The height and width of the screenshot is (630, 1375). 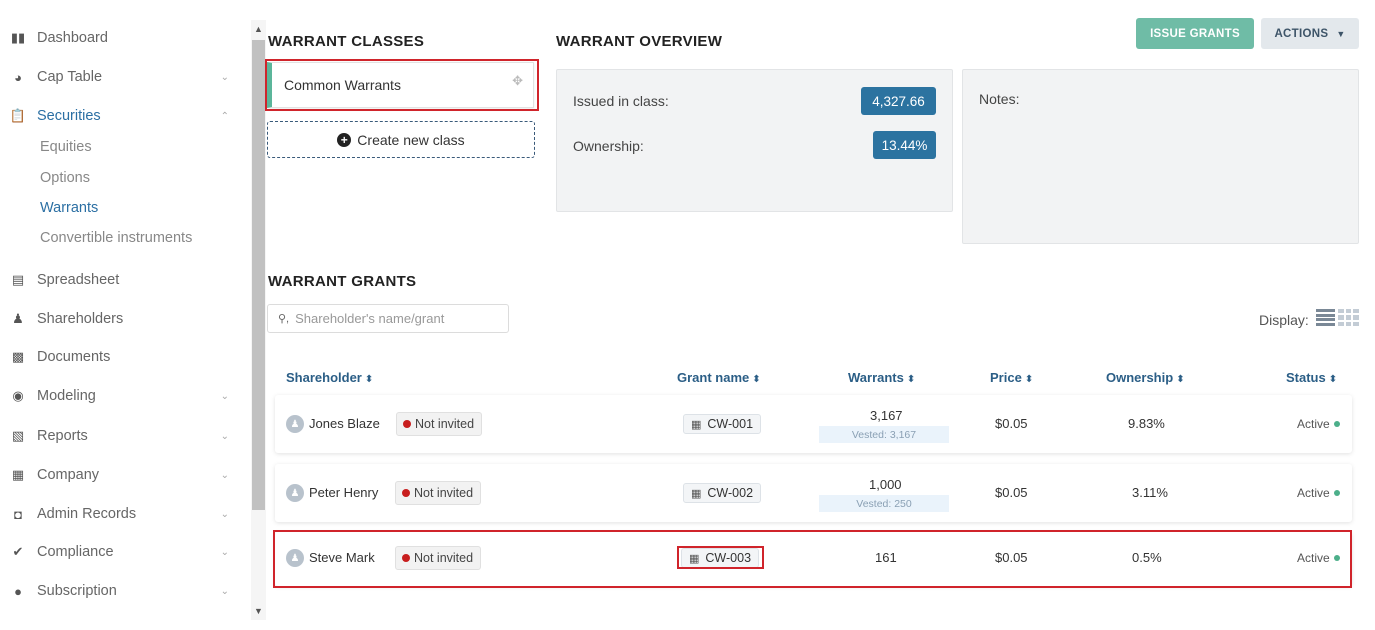 I want to click on admin-records-icon: ◘, so click(x=18, y=514).